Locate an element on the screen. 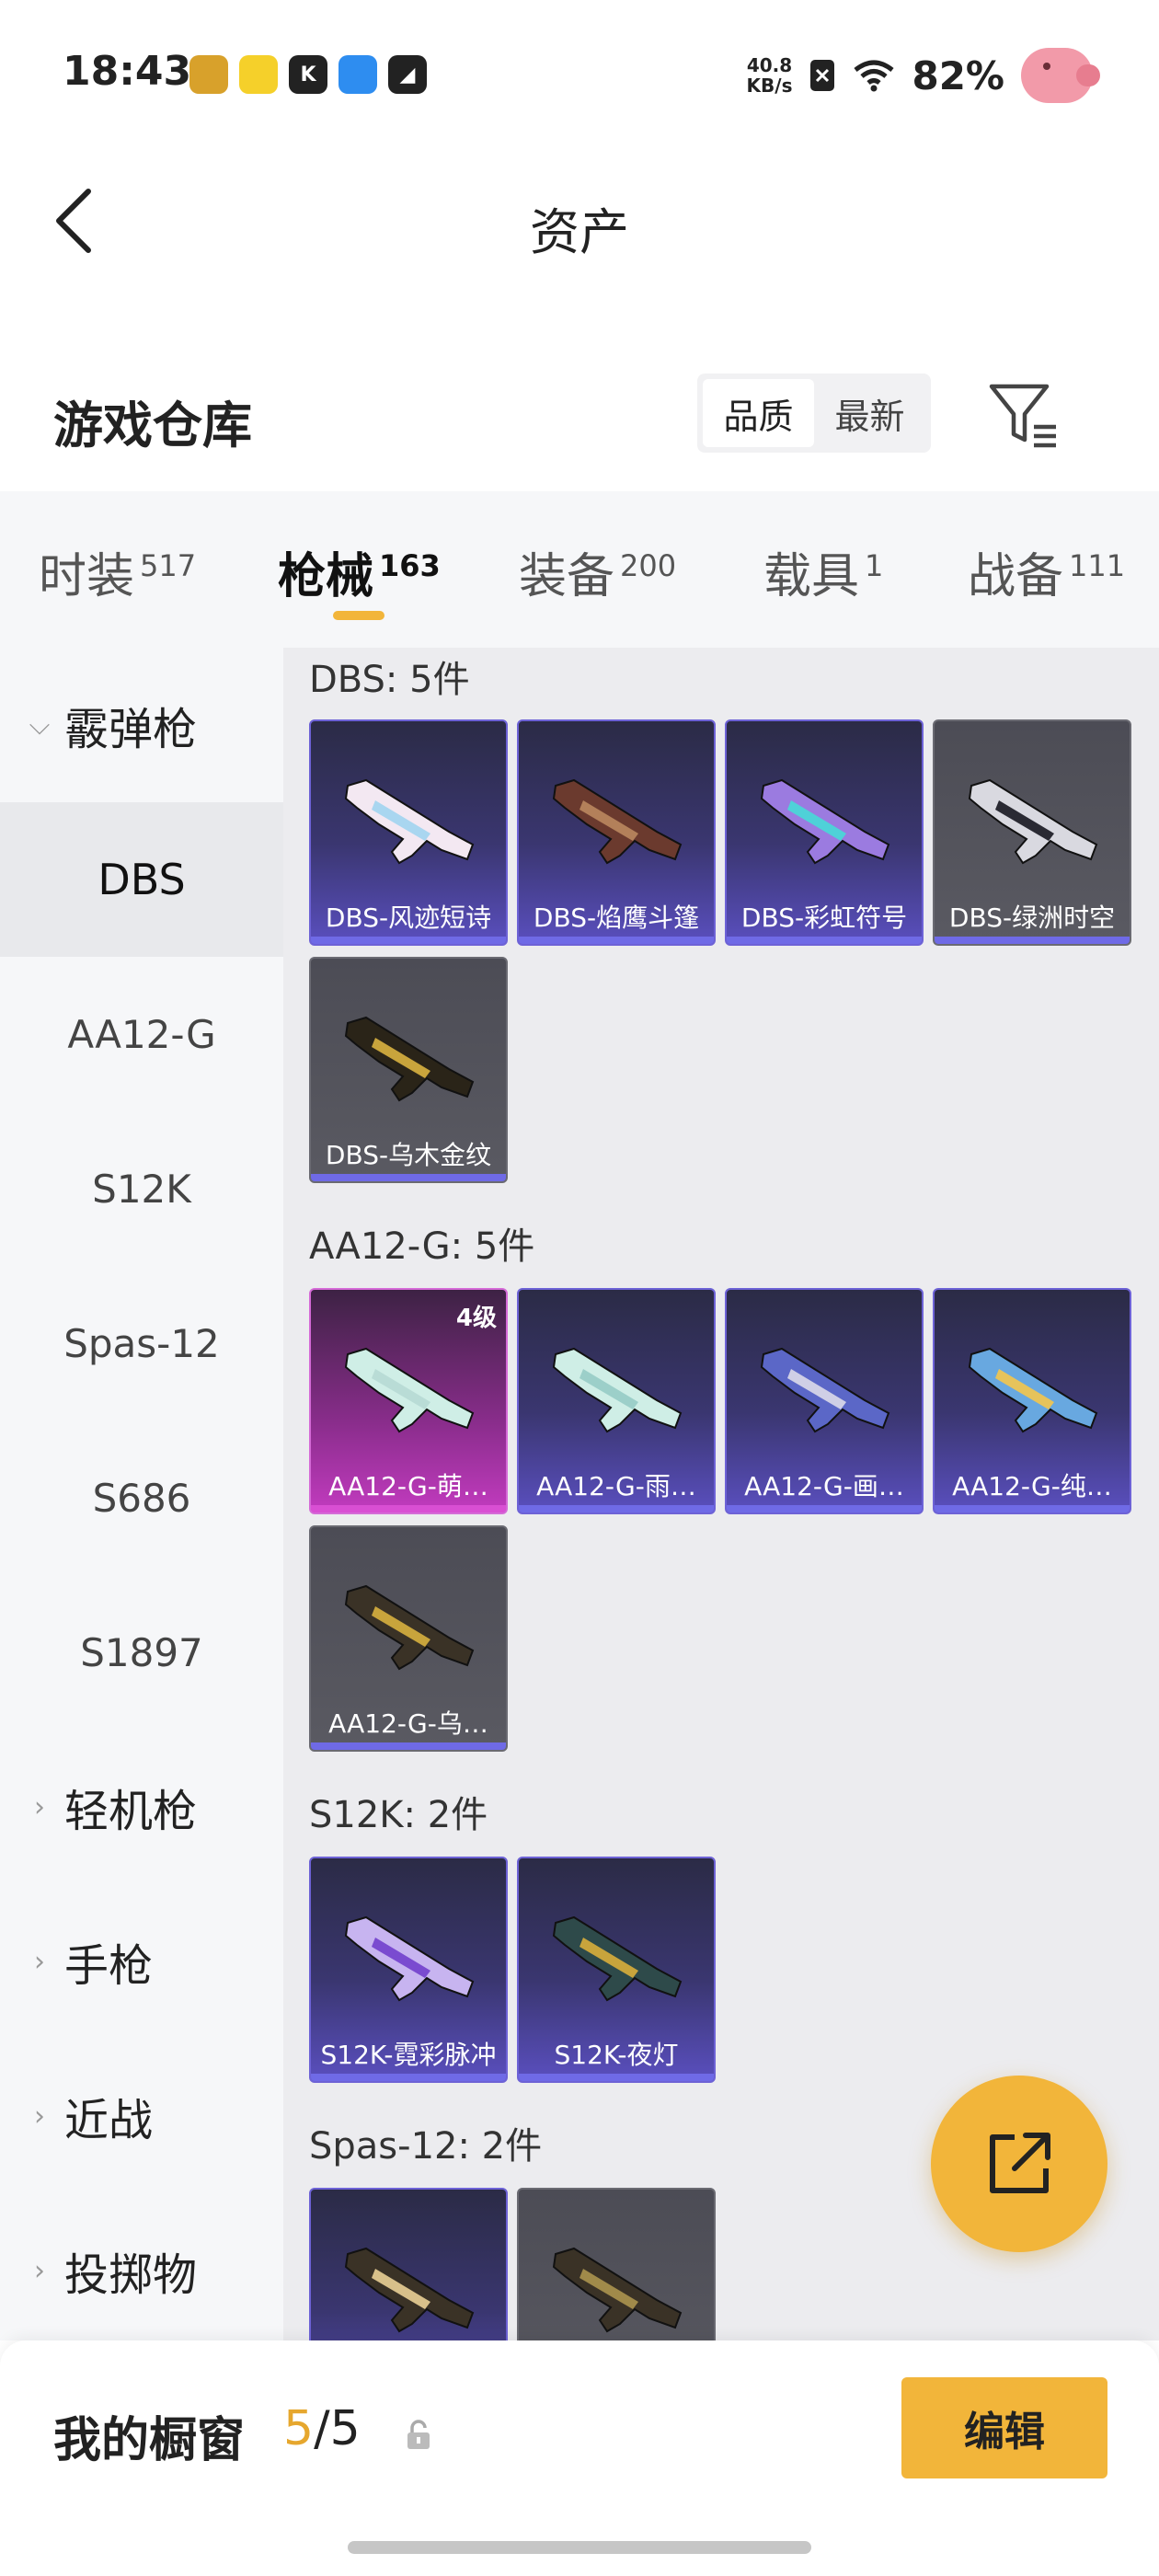 This screenshot has width=1159, height=2576. tab-count: 517 is located at coordinates (168, 565).